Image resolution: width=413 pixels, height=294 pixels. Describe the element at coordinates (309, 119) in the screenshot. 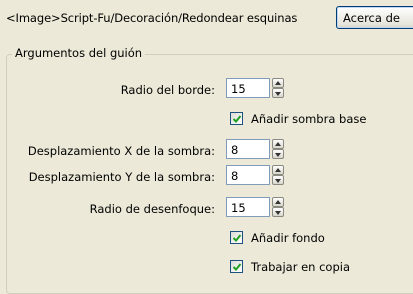

I see `checkbox-label: Añadir sombra base` at that location.